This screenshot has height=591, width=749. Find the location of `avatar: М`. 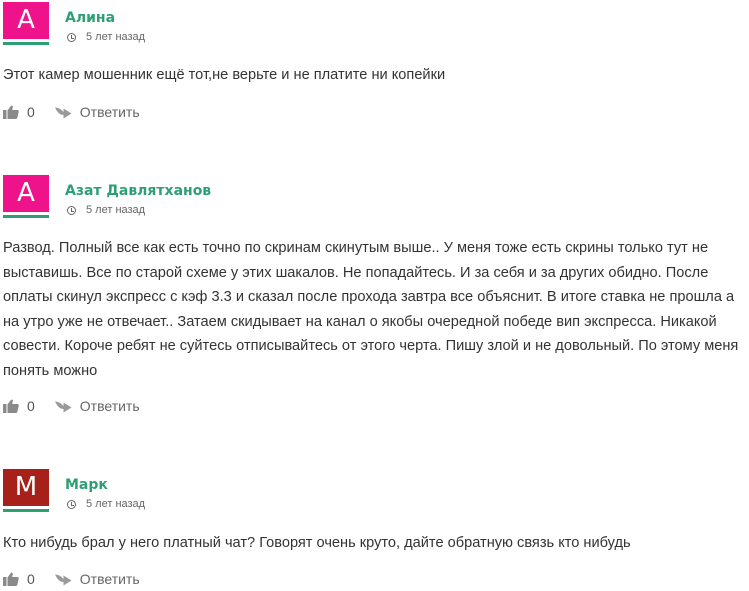

avatar: М is located at coordinates (26, 487).